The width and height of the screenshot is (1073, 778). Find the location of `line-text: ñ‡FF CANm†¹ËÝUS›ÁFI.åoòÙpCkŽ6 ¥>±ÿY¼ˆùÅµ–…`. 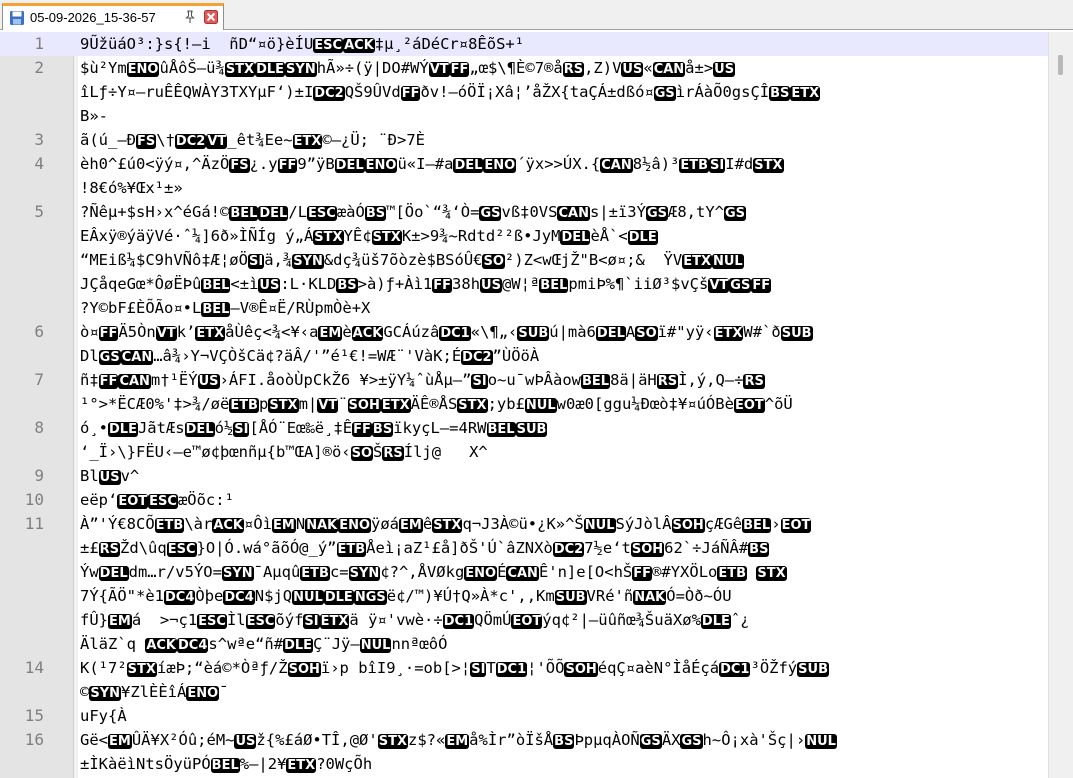

line-text: ñ‡FF CANm†¹ËÝUS›ÁFI.åoòÙpCkŽ6 ¥>±ÿY¼ˆùÅµ–… is located at coordinates (422, 380).